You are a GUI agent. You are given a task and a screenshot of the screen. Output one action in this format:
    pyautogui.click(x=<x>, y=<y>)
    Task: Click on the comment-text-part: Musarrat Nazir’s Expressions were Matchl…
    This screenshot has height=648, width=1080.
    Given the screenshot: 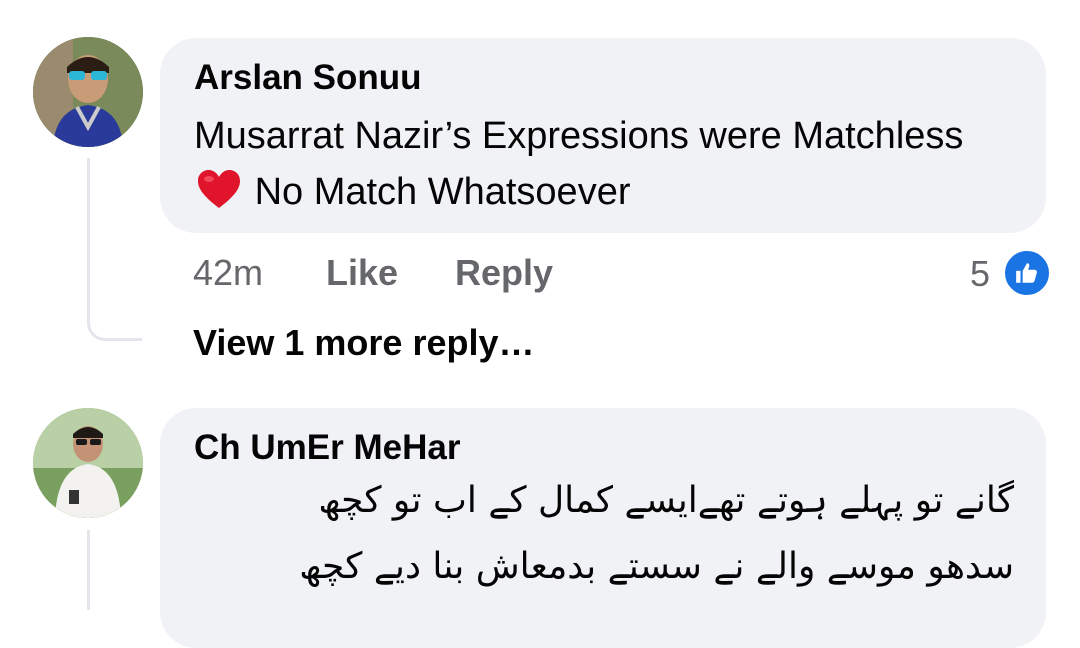 What is the action you would take?
    pyautogui.click(x=579, y=136)
    